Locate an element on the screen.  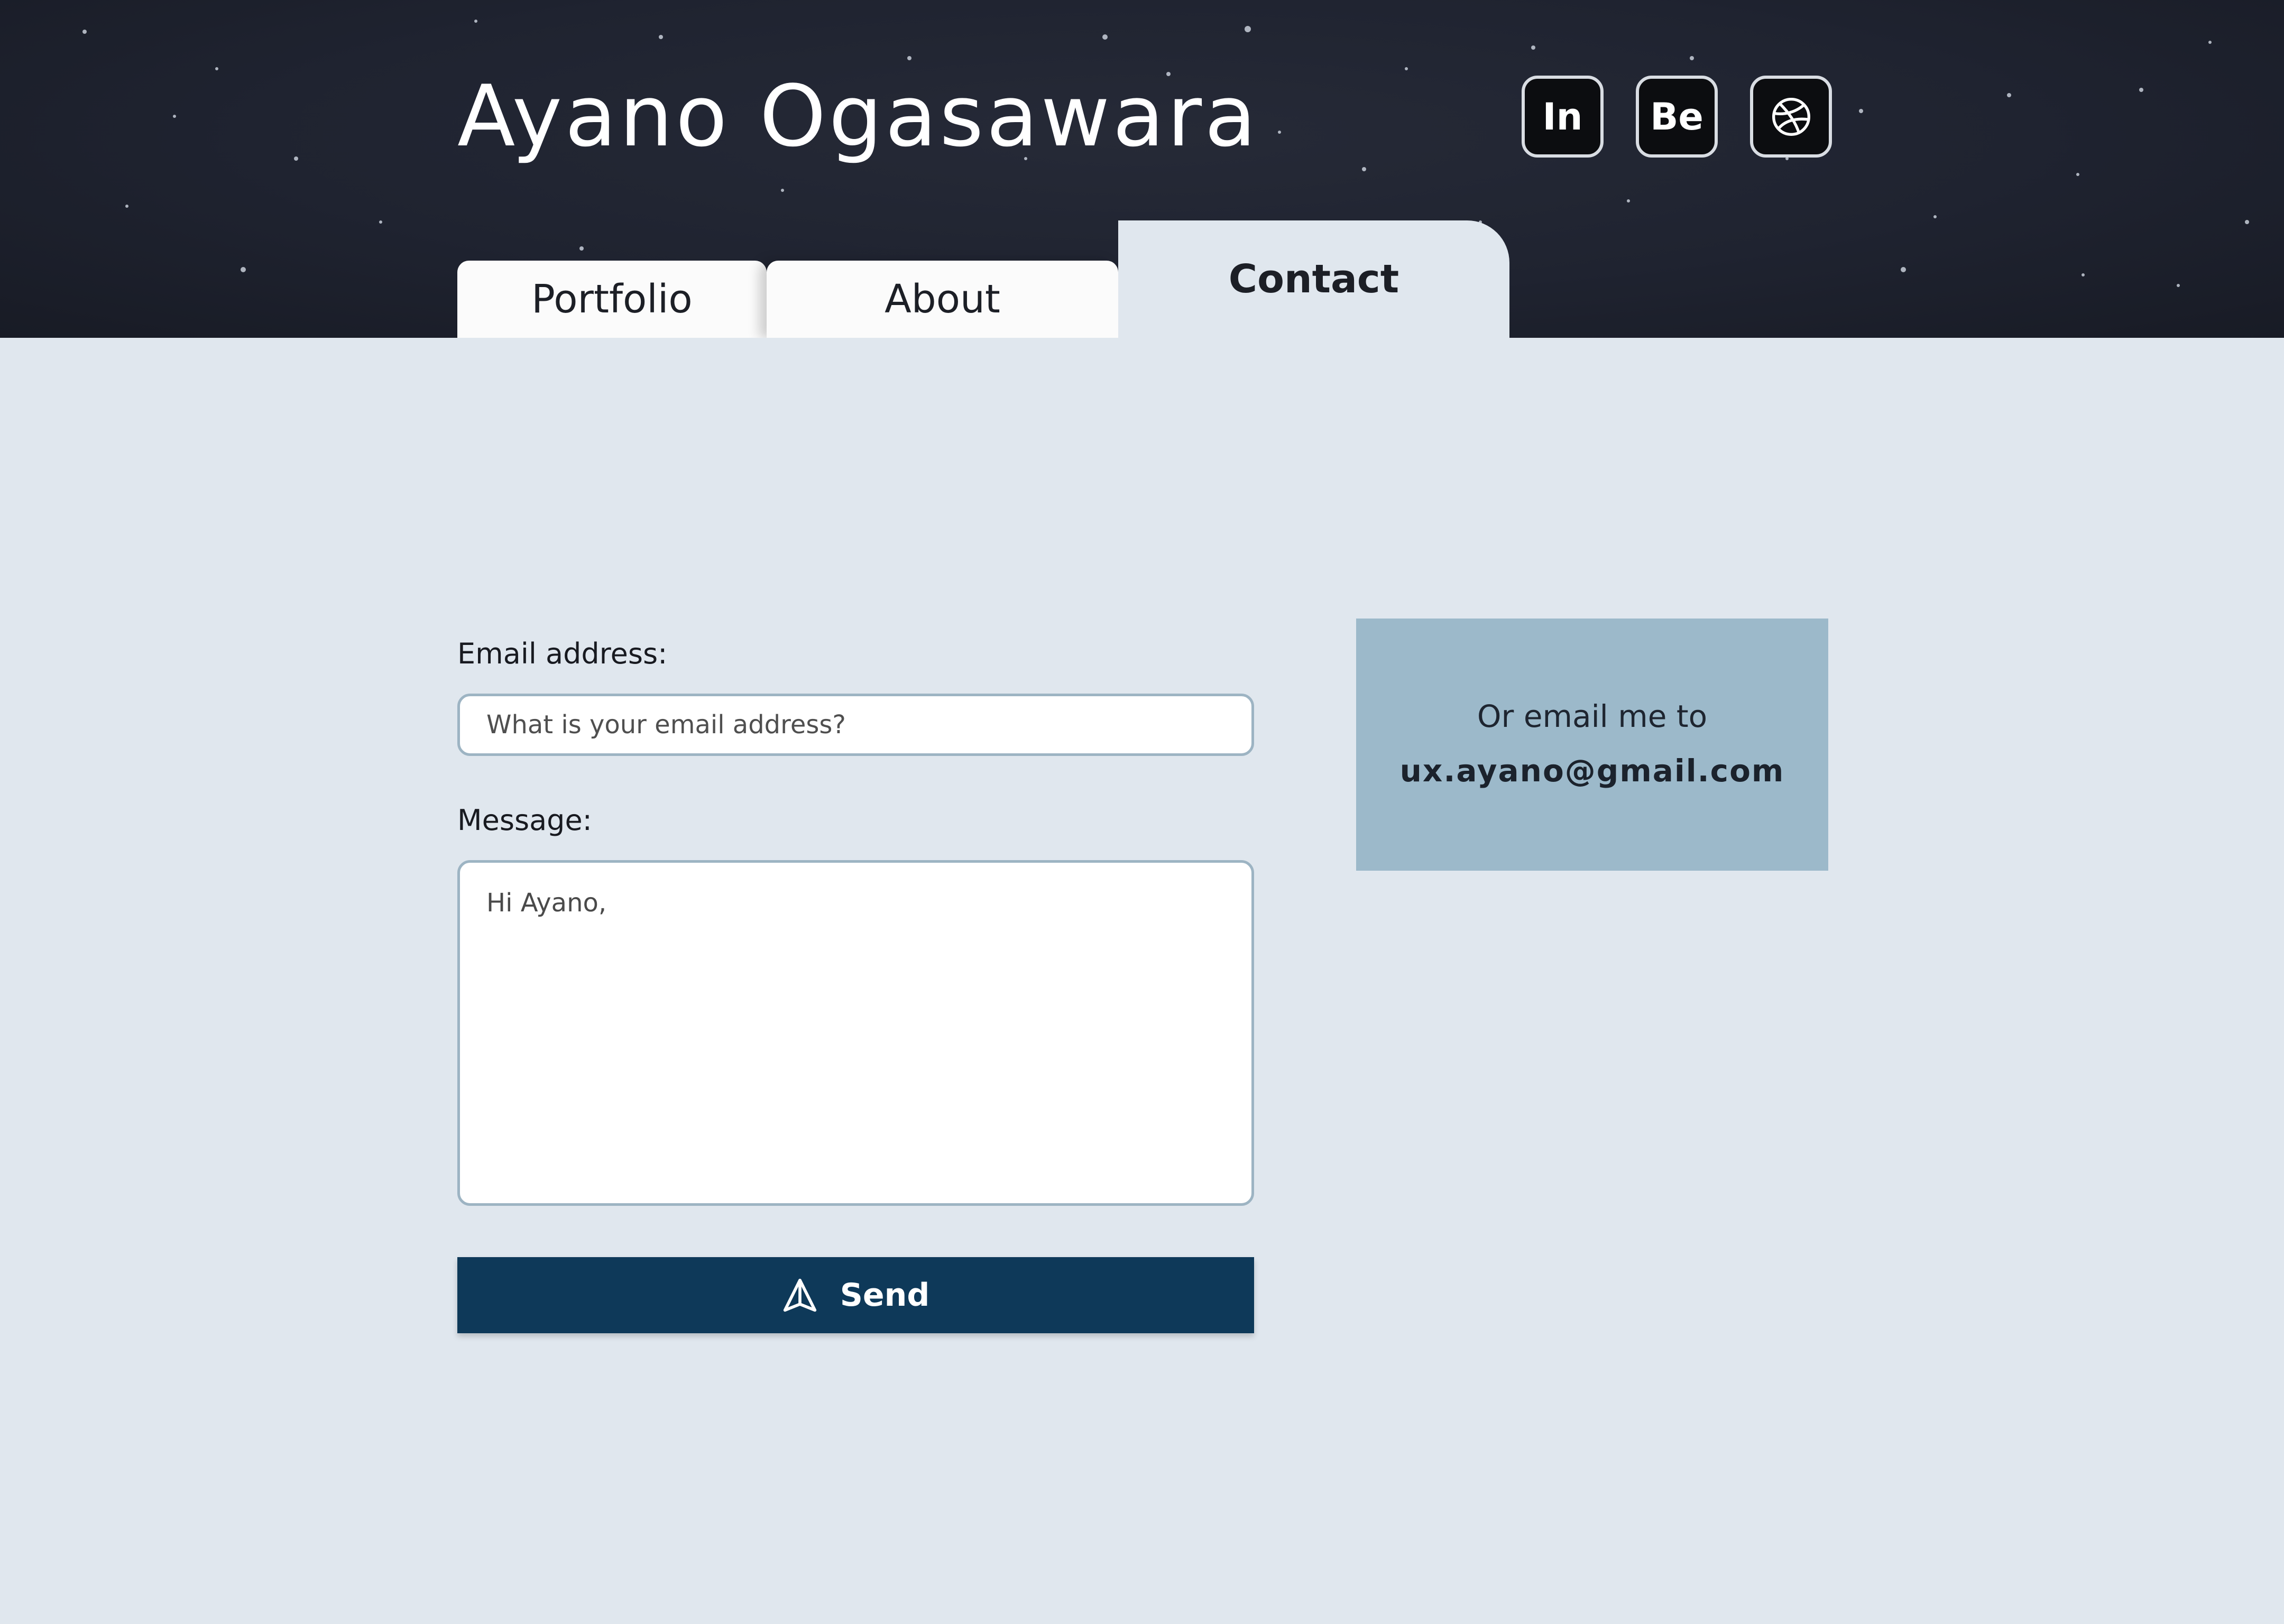
linkedin-icon: In is located at coordinates (1562, 117).